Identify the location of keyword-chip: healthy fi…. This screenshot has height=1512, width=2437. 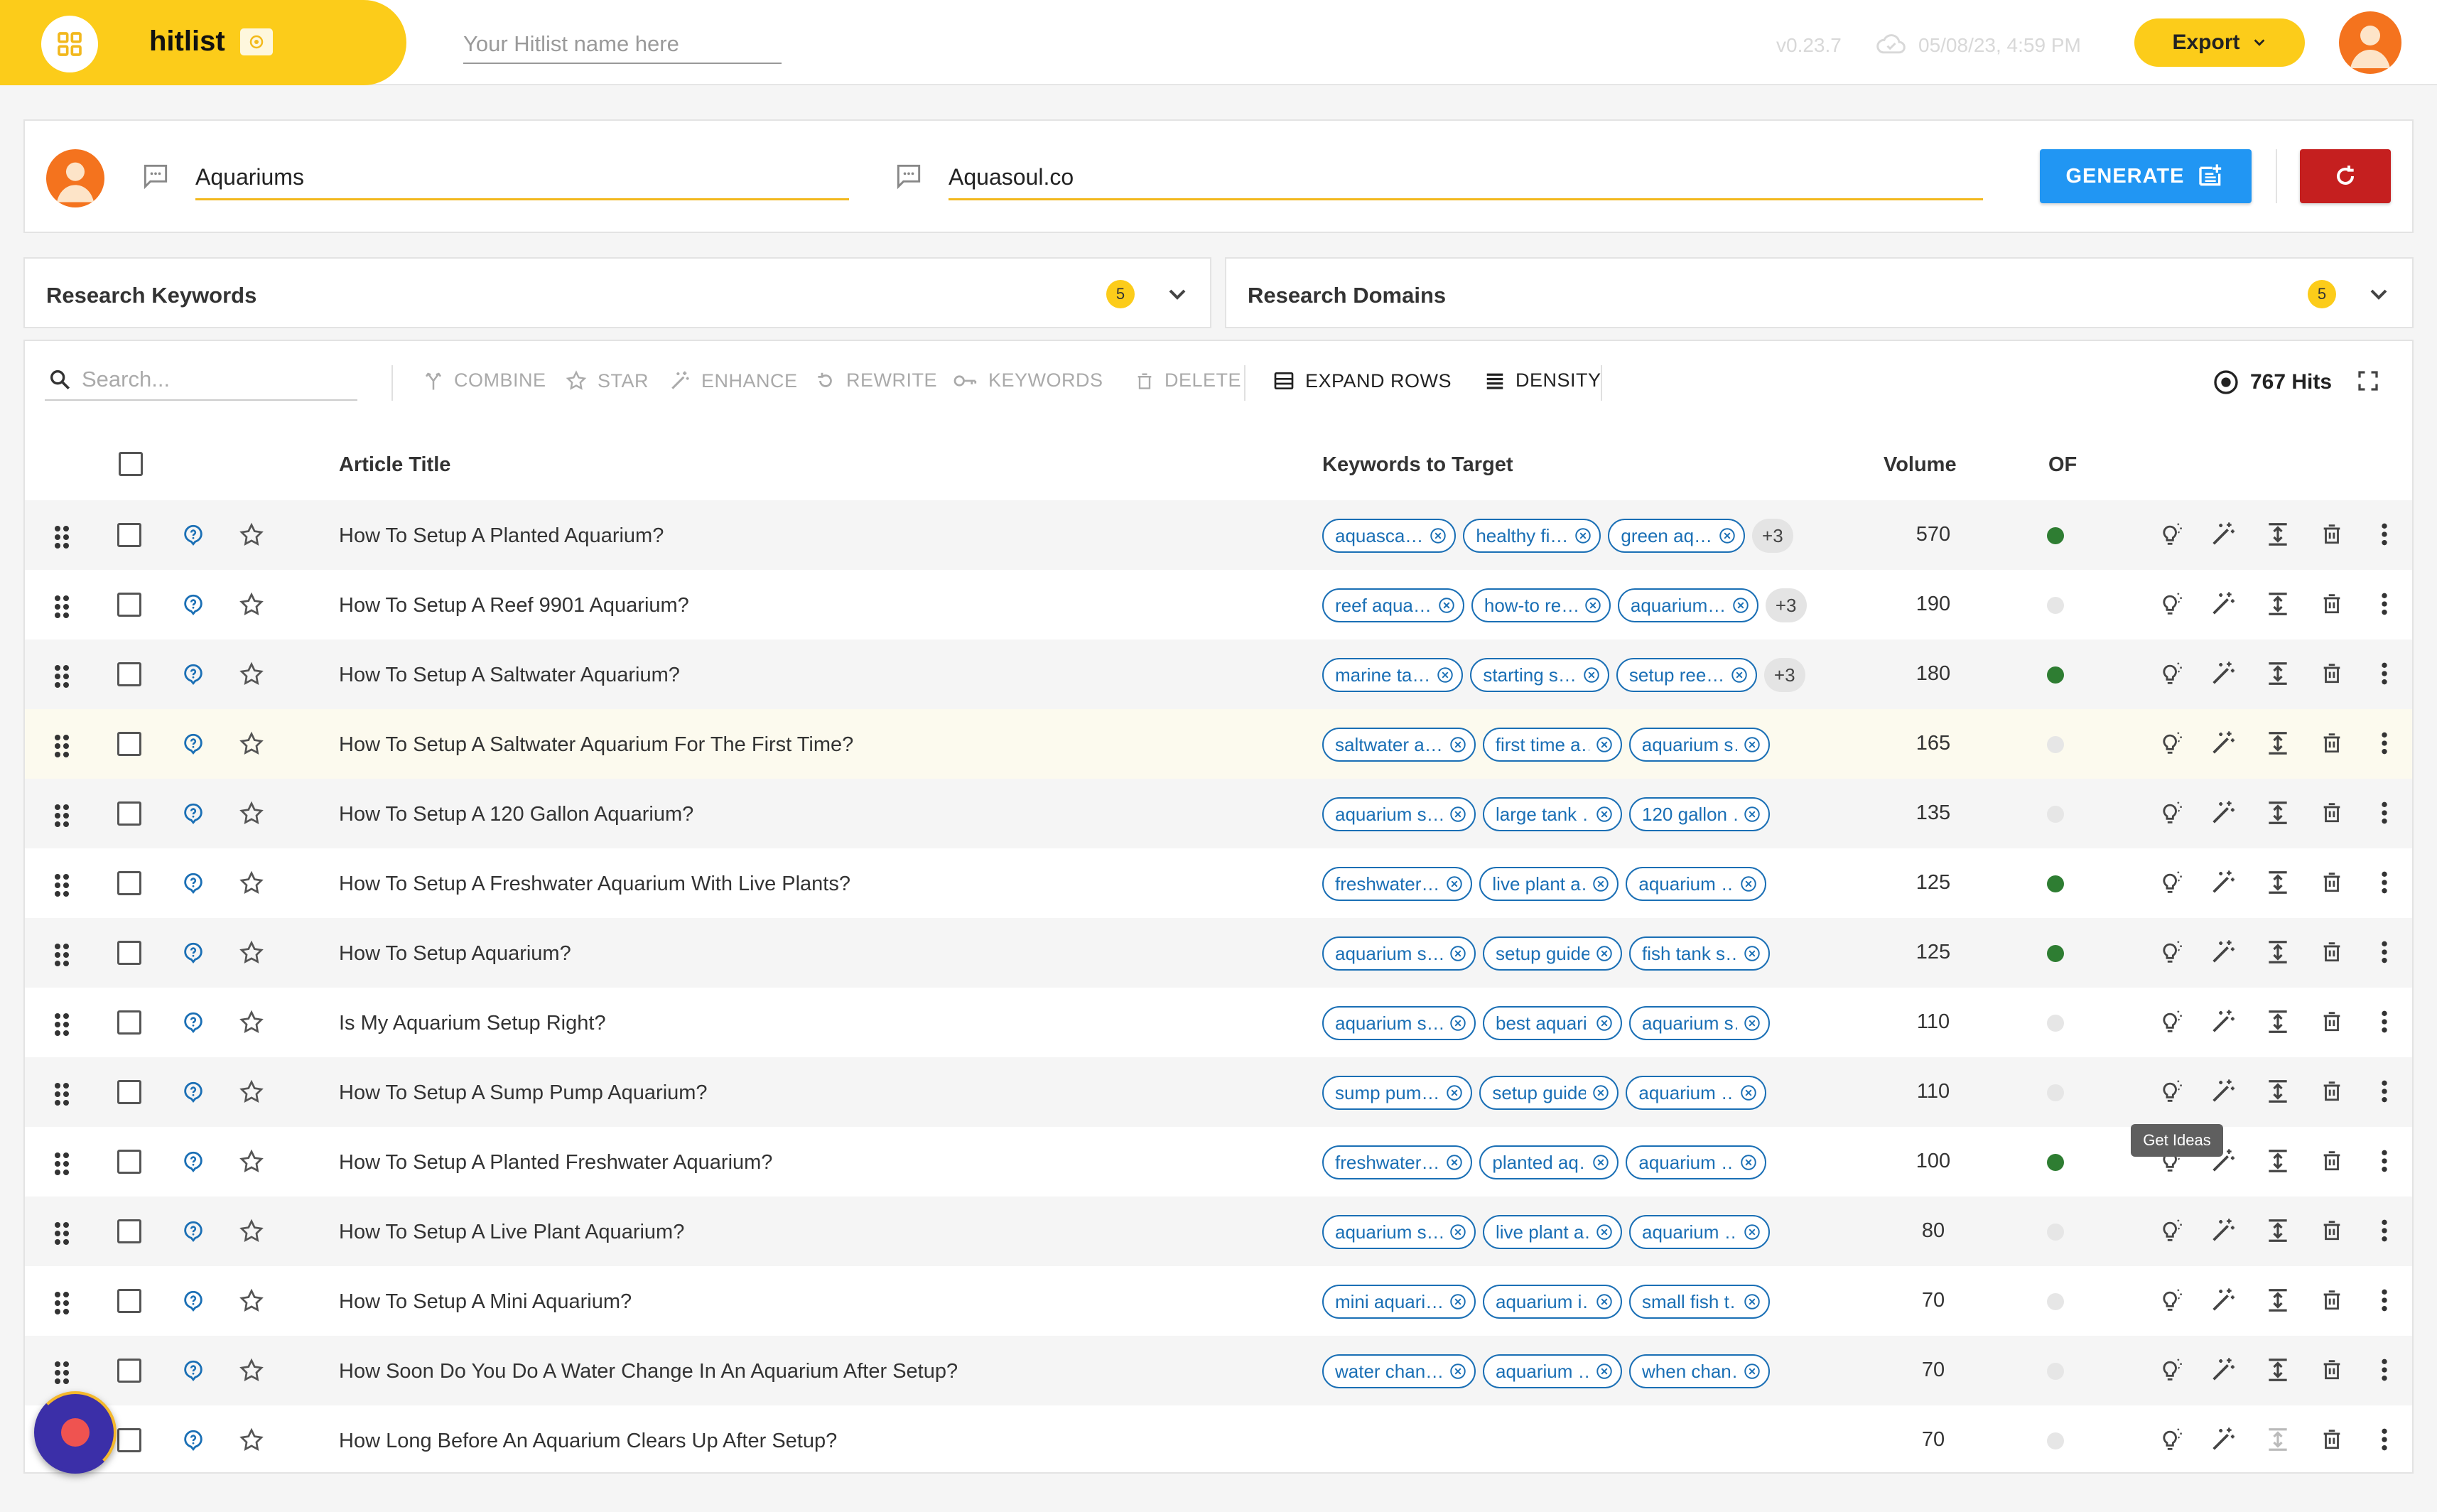
(1532, 536).